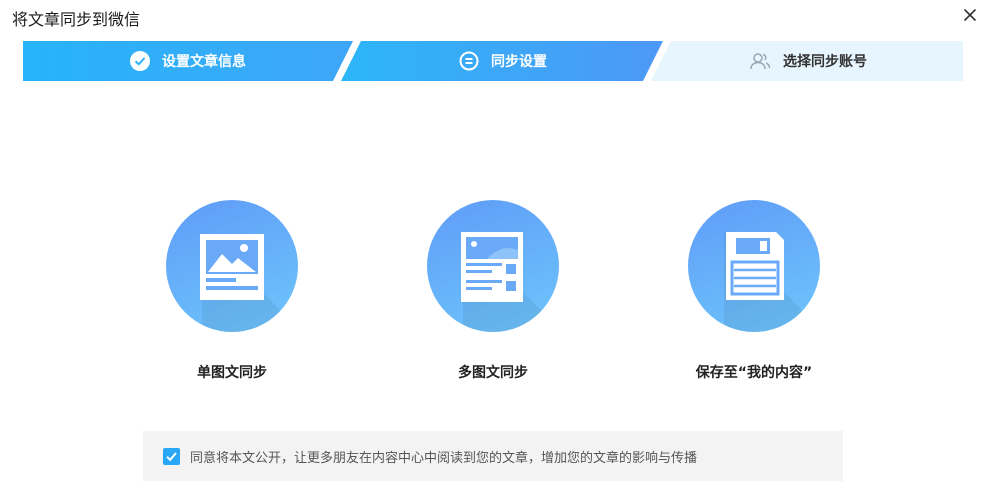 The height and width of the screenshot is (490, 989). What do you see at coordinates (825, 62) in the screenshot?
I see `step-label: 选择同步账号` at bounding box center [825, 62].